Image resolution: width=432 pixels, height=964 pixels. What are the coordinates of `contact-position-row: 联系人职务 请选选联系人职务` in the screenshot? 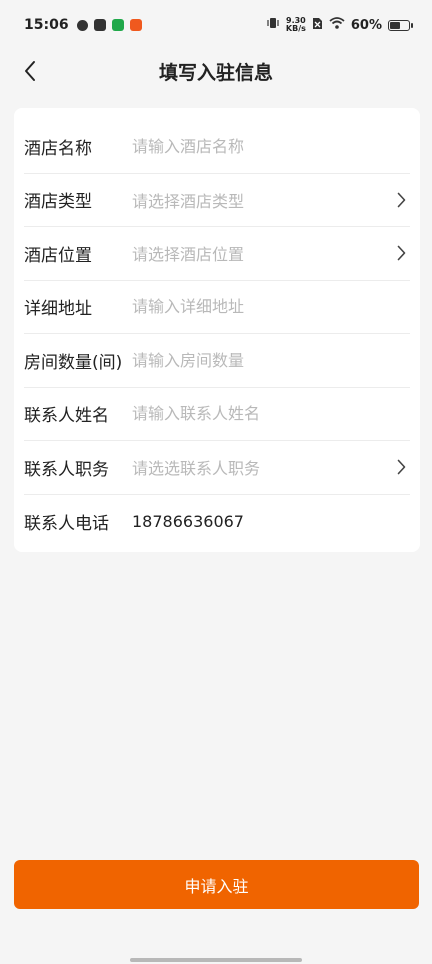 It's located at (217, 468).